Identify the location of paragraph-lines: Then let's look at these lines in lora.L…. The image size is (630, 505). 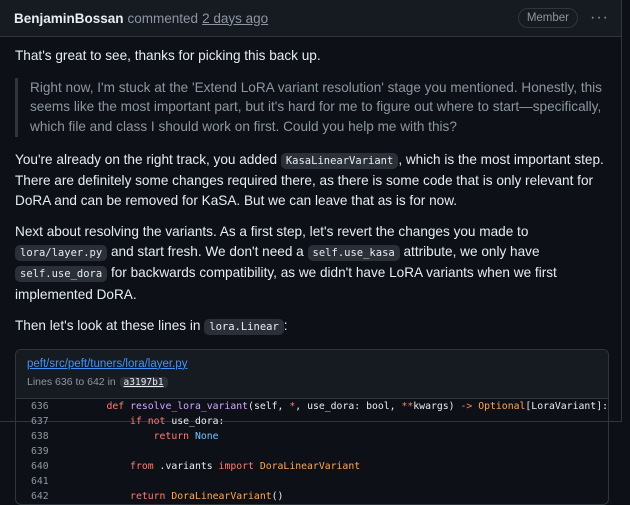
(311, 327).